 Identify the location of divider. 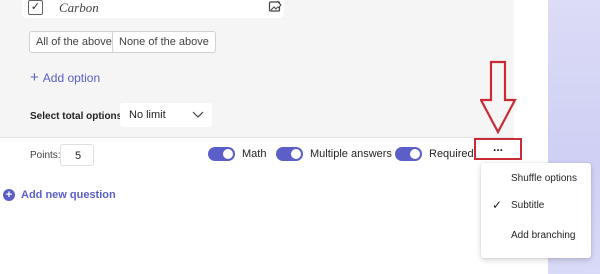
(257, 137).